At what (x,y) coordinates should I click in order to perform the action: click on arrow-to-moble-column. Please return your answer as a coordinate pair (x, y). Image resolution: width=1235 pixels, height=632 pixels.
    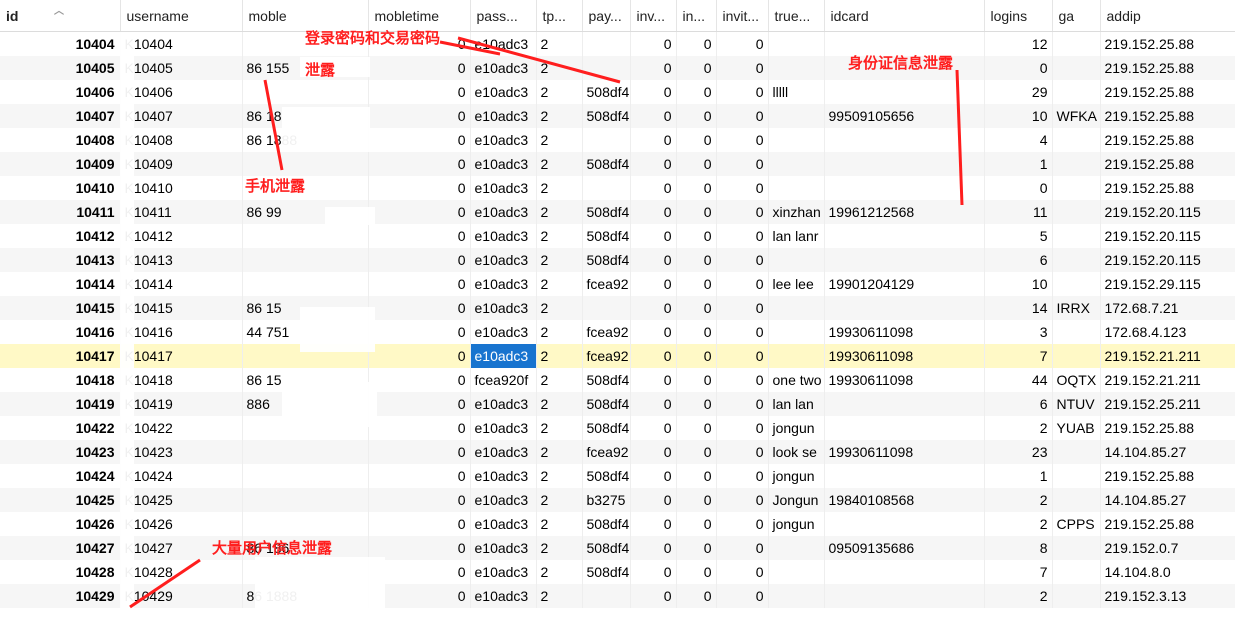
    Looking at the image, I should click on (273, 125).